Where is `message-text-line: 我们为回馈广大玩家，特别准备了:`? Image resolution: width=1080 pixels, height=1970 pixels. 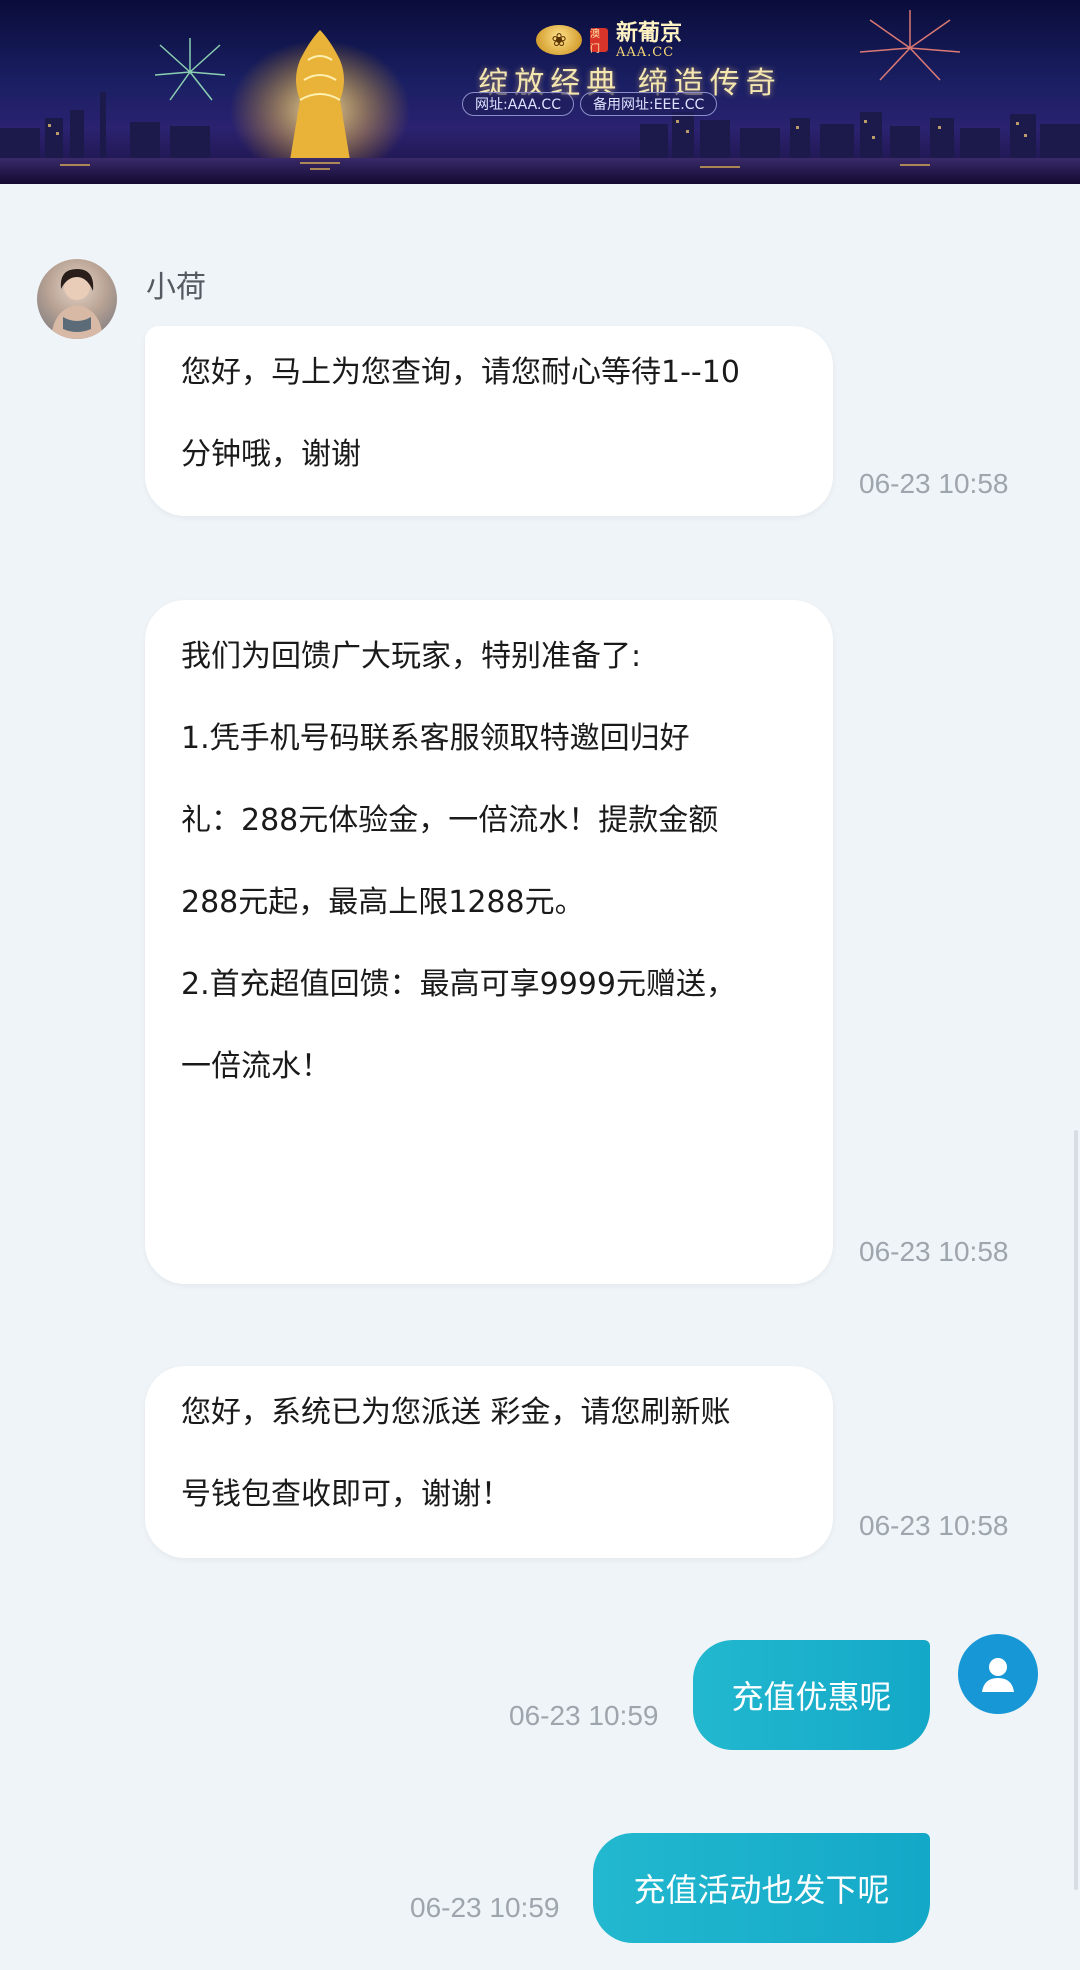
message-text-line: 我们为回馈广大玩家，特别准备了: is located at coordinates (411, 656).